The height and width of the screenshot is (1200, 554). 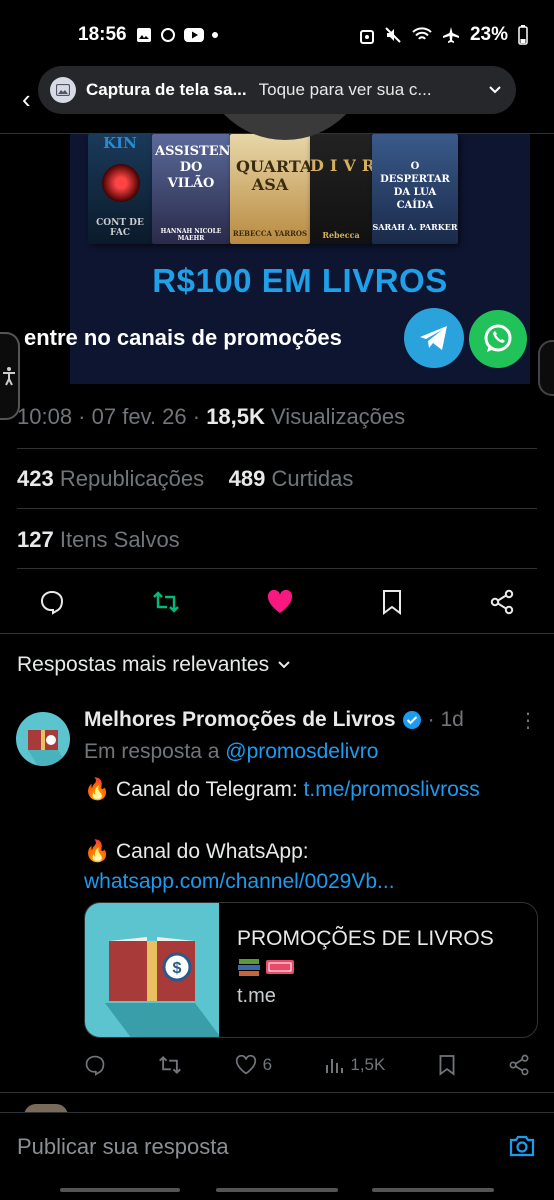 I want to click on gallery-icon, so click(x=144, y=35).